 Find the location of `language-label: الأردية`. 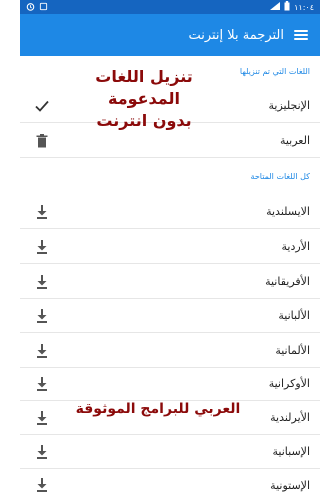

language-label: الأردية is located at coordinates (296, 246).